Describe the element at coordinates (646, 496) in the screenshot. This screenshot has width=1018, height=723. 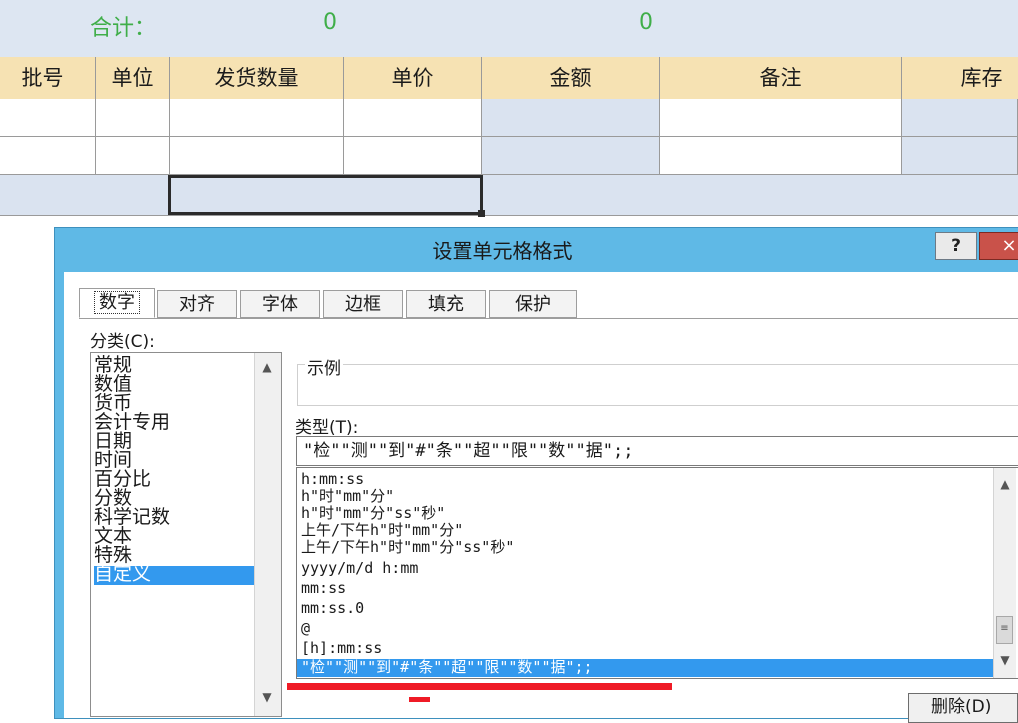
I see `format-item: h"时"mm"分"` at that location.